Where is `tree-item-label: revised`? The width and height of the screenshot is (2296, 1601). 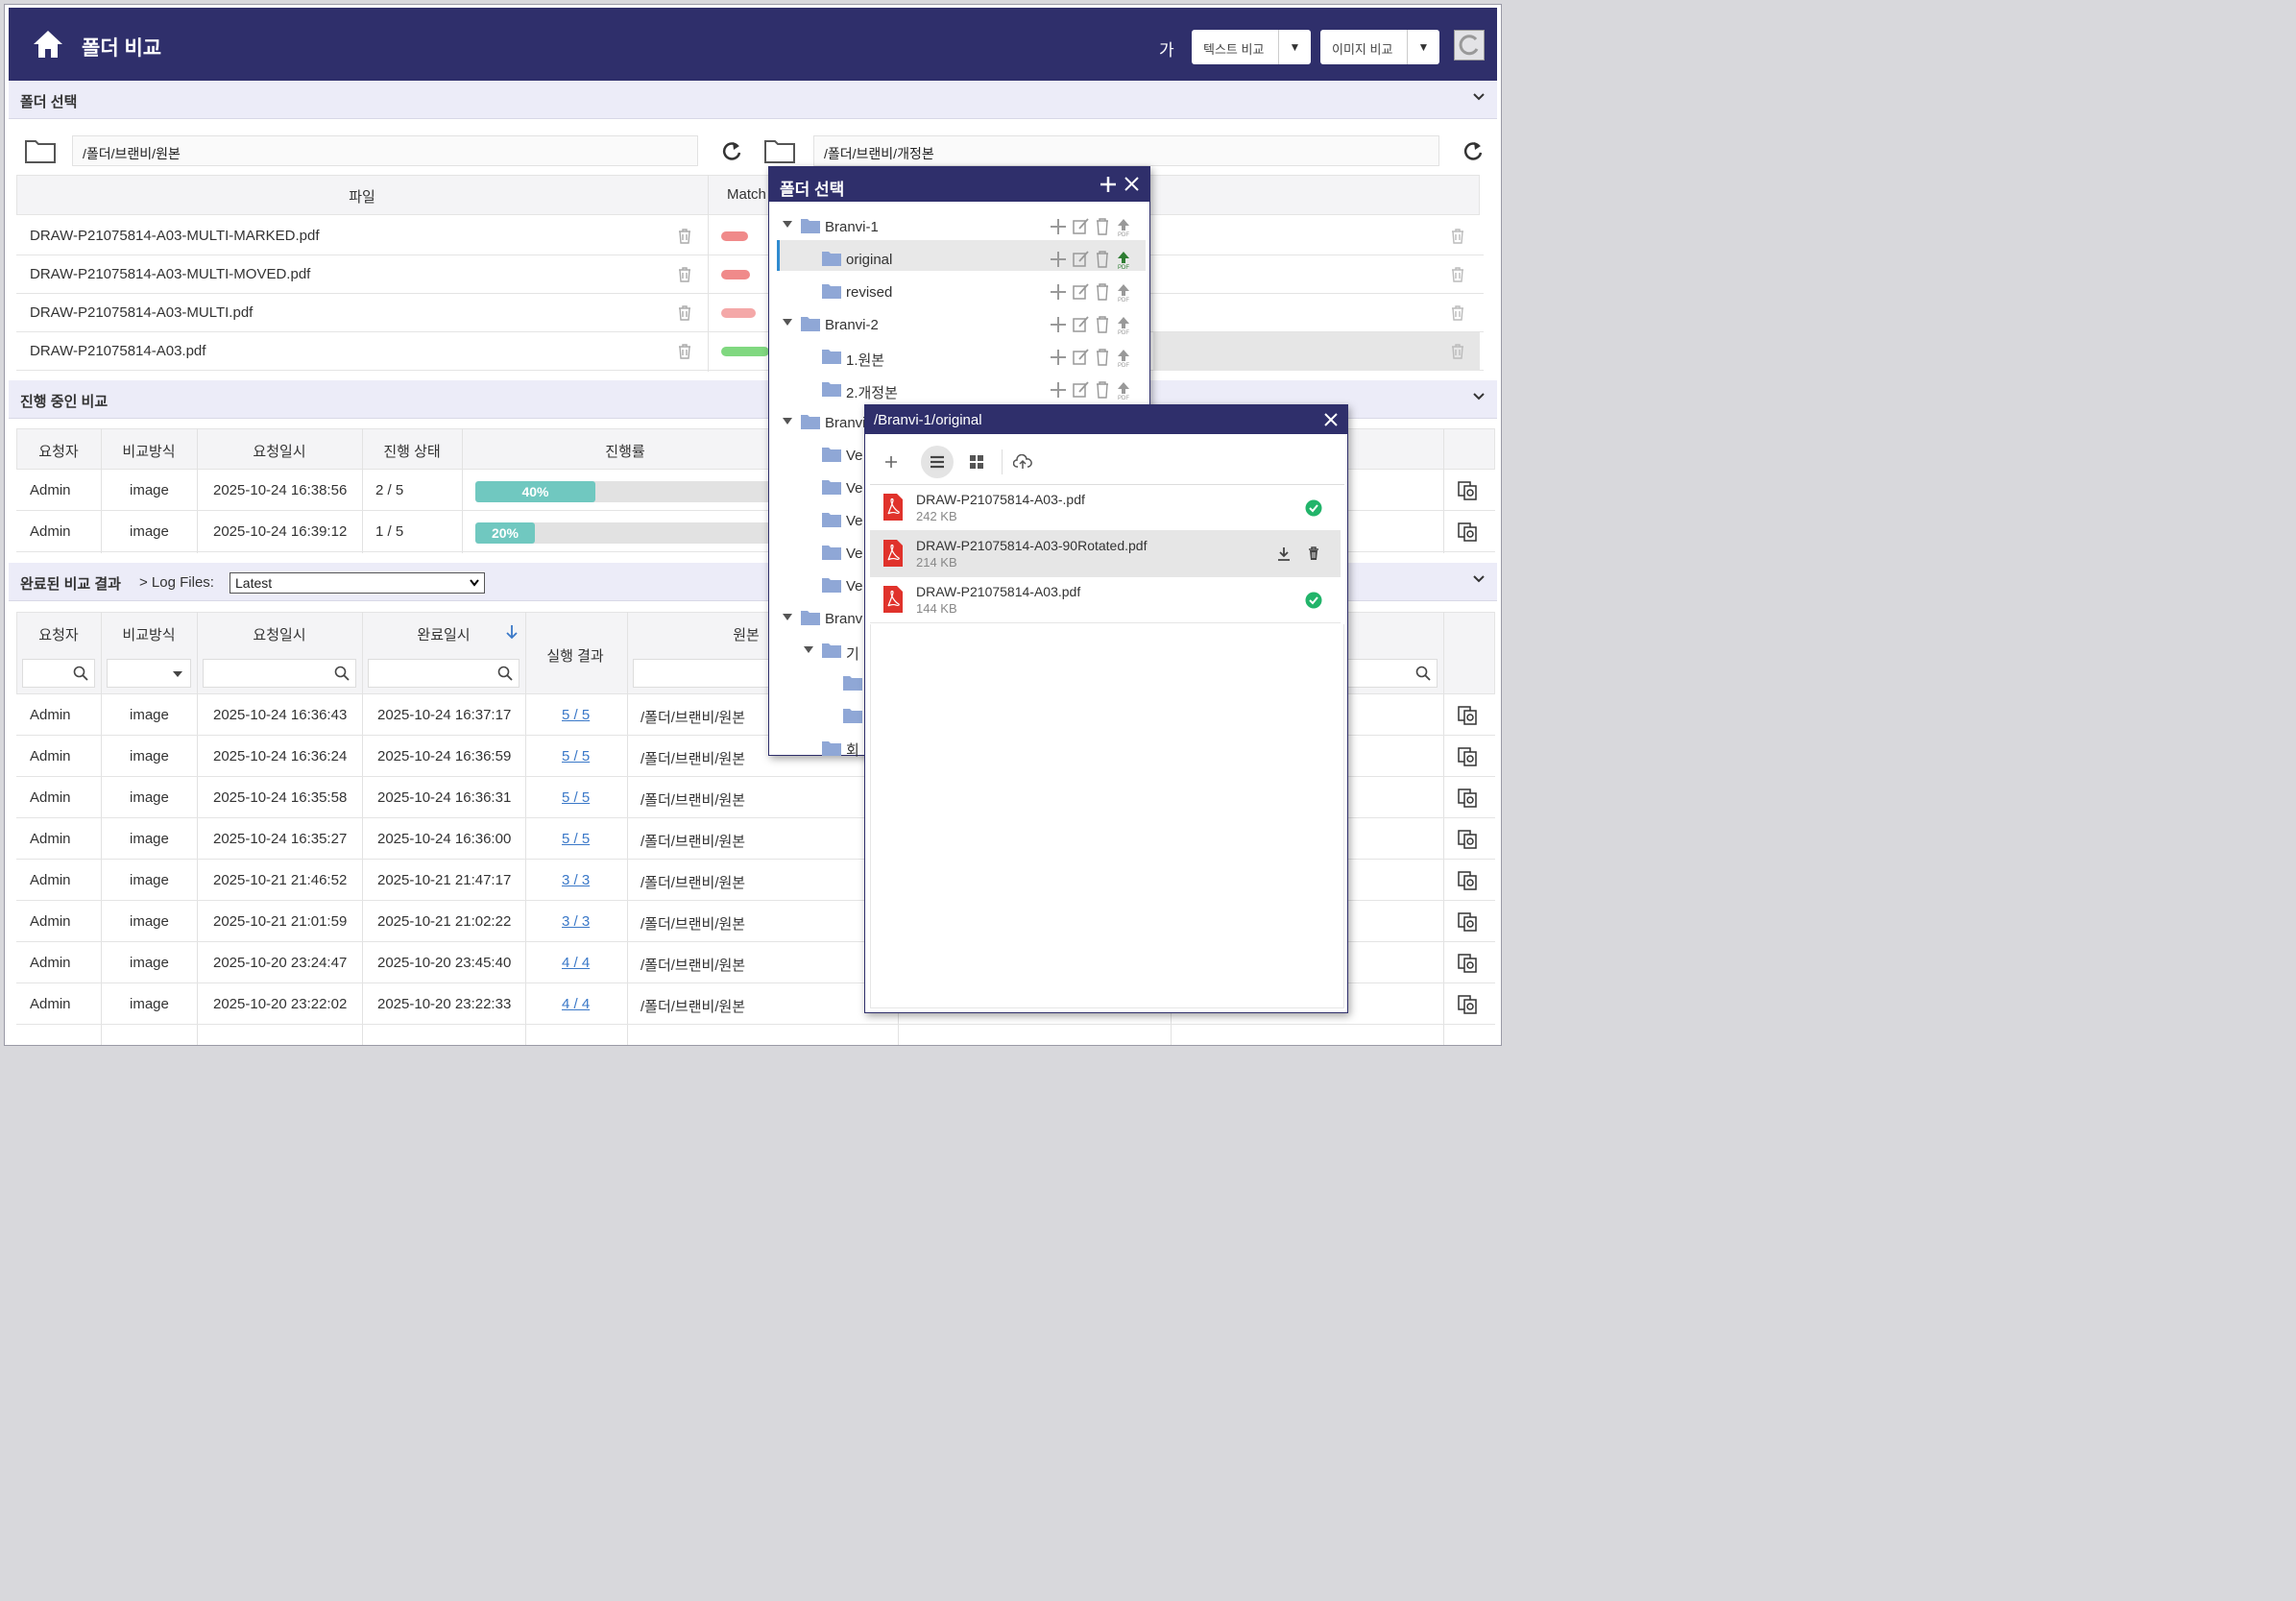
tree-item-label: revised is located at coordinates (869, 293).